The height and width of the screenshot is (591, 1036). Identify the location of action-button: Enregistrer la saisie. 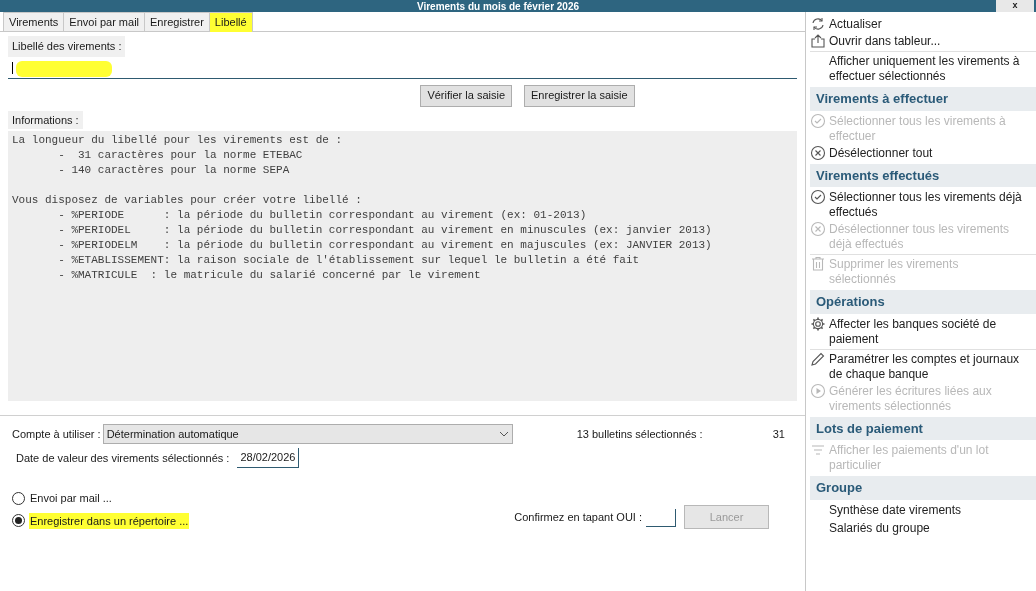
(579, 95).